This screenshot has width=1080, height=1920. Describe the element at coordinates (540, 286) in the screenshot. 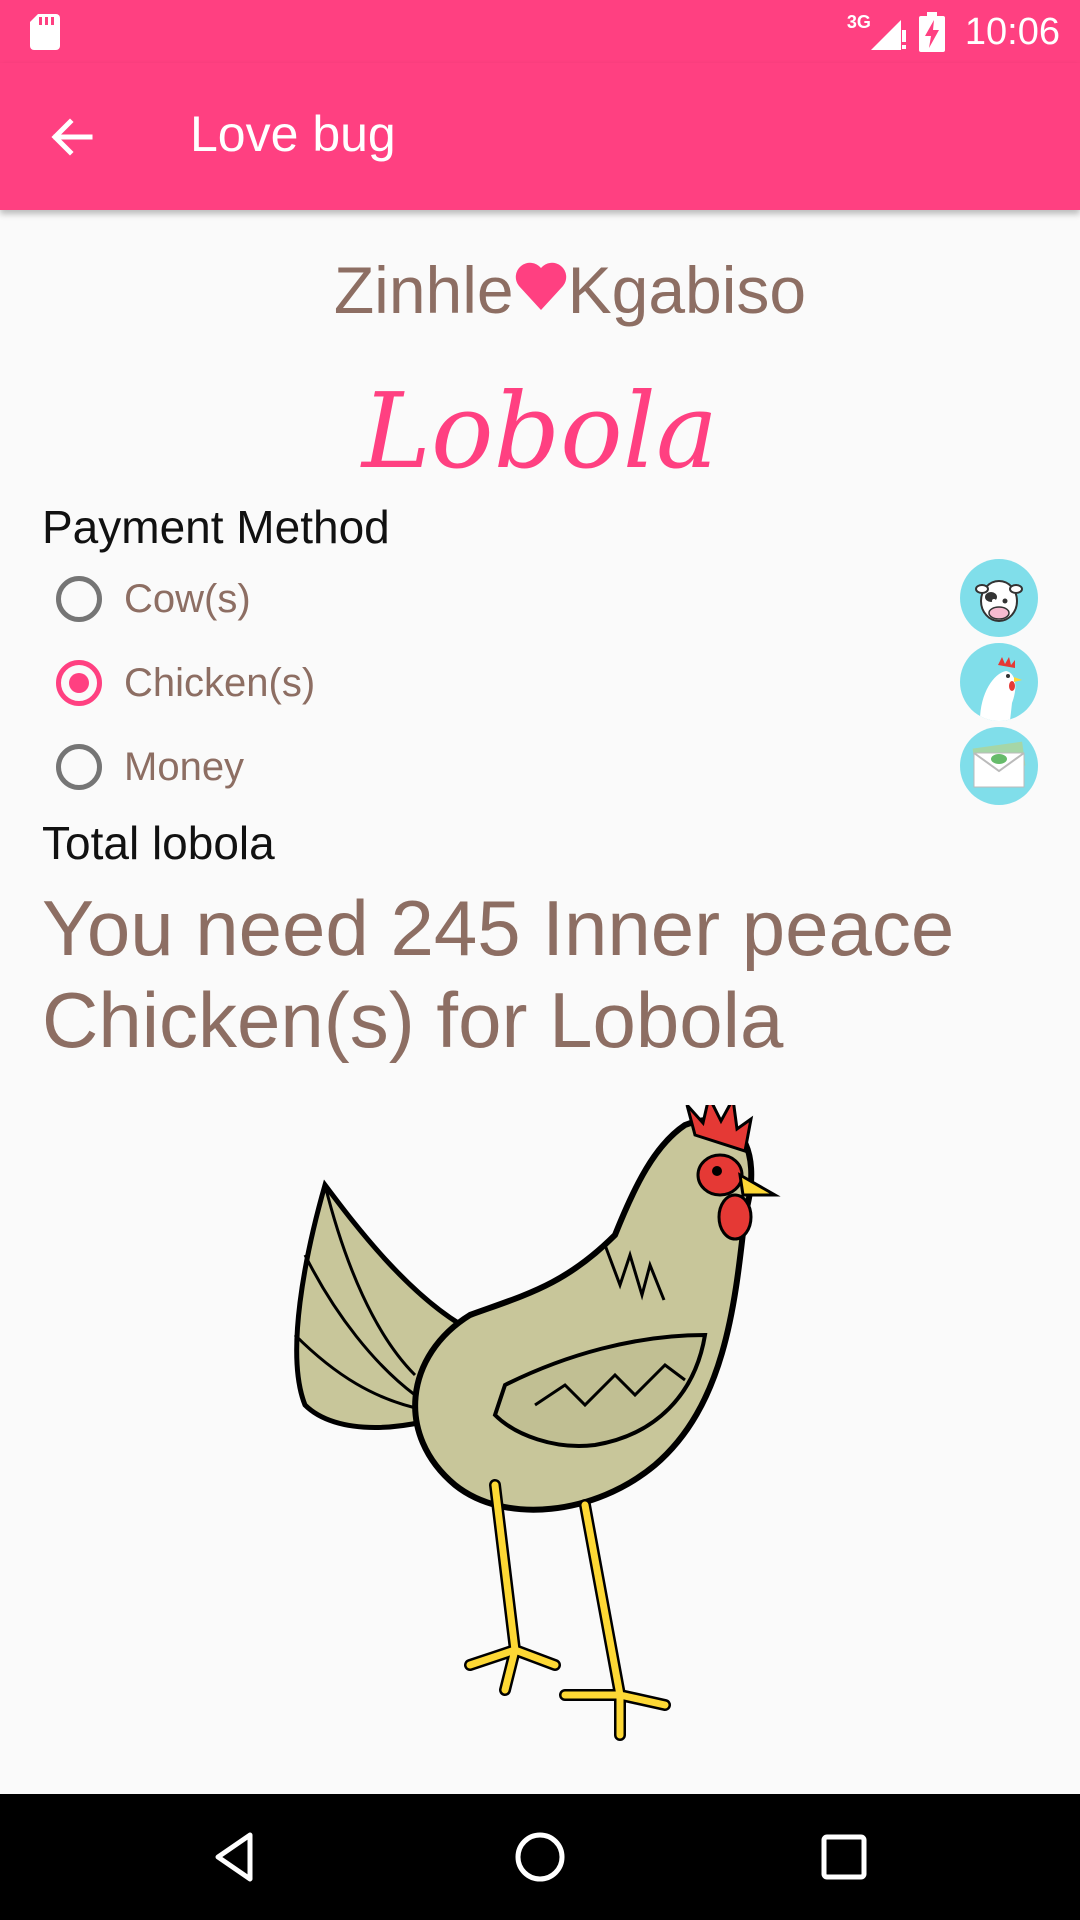

I see `heart-icon` at that location.